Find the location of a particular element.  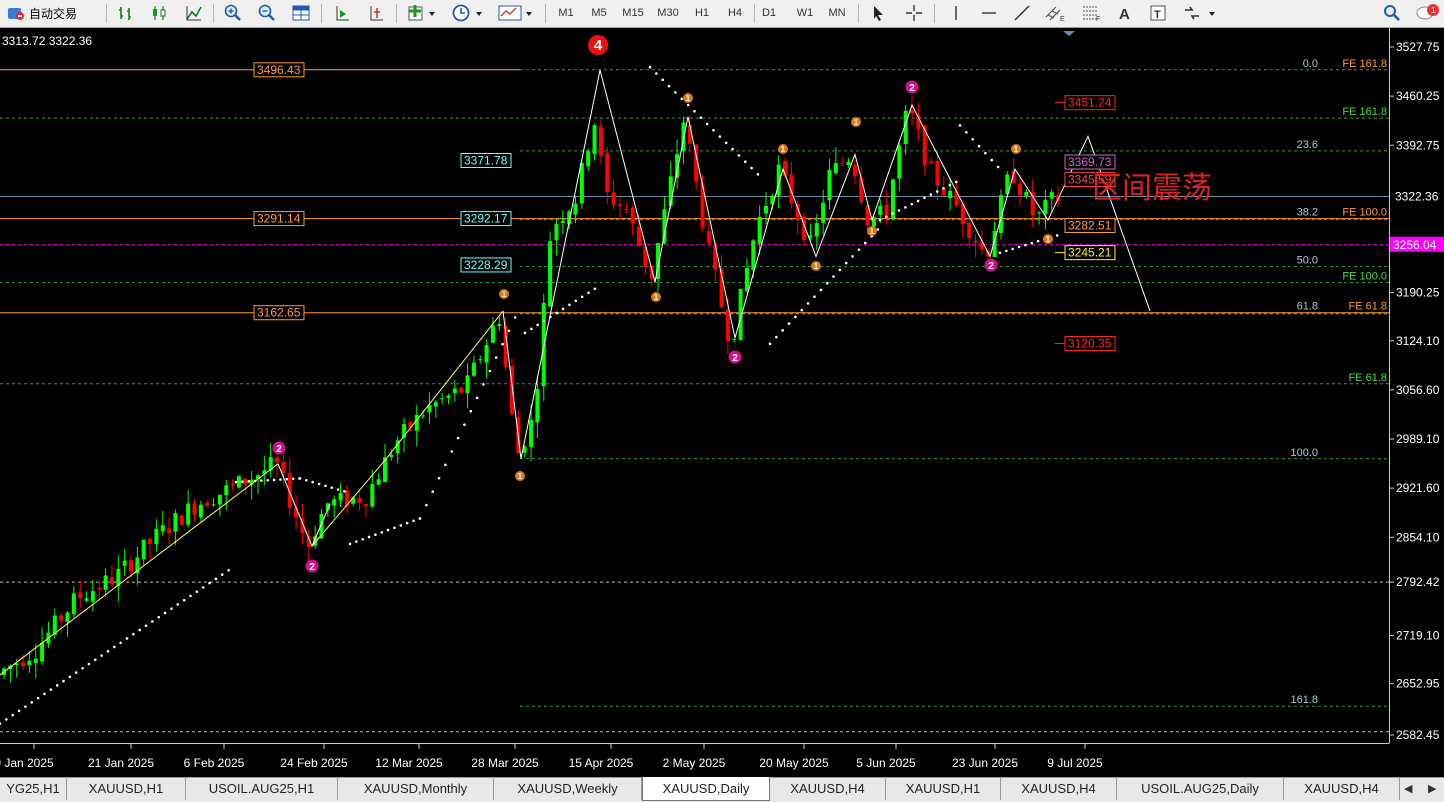

price-info: 3313.72 3322.36 is located at coordinates (47, 41).